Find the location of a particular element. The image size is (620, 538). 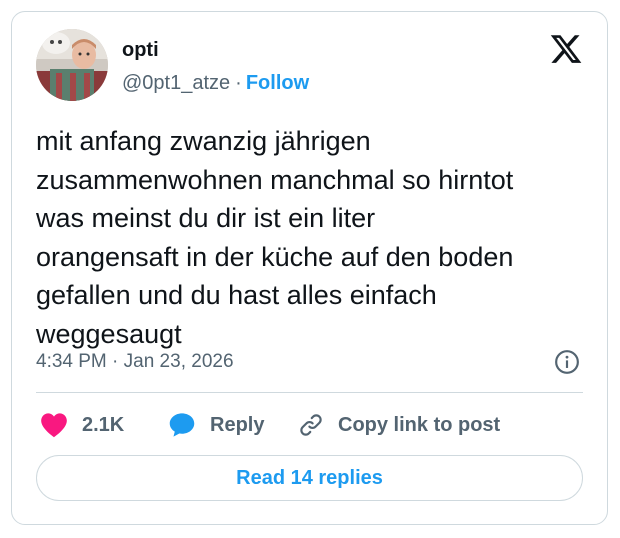

copy-link-button: Copy link to post is located at coordinates (399, 425).